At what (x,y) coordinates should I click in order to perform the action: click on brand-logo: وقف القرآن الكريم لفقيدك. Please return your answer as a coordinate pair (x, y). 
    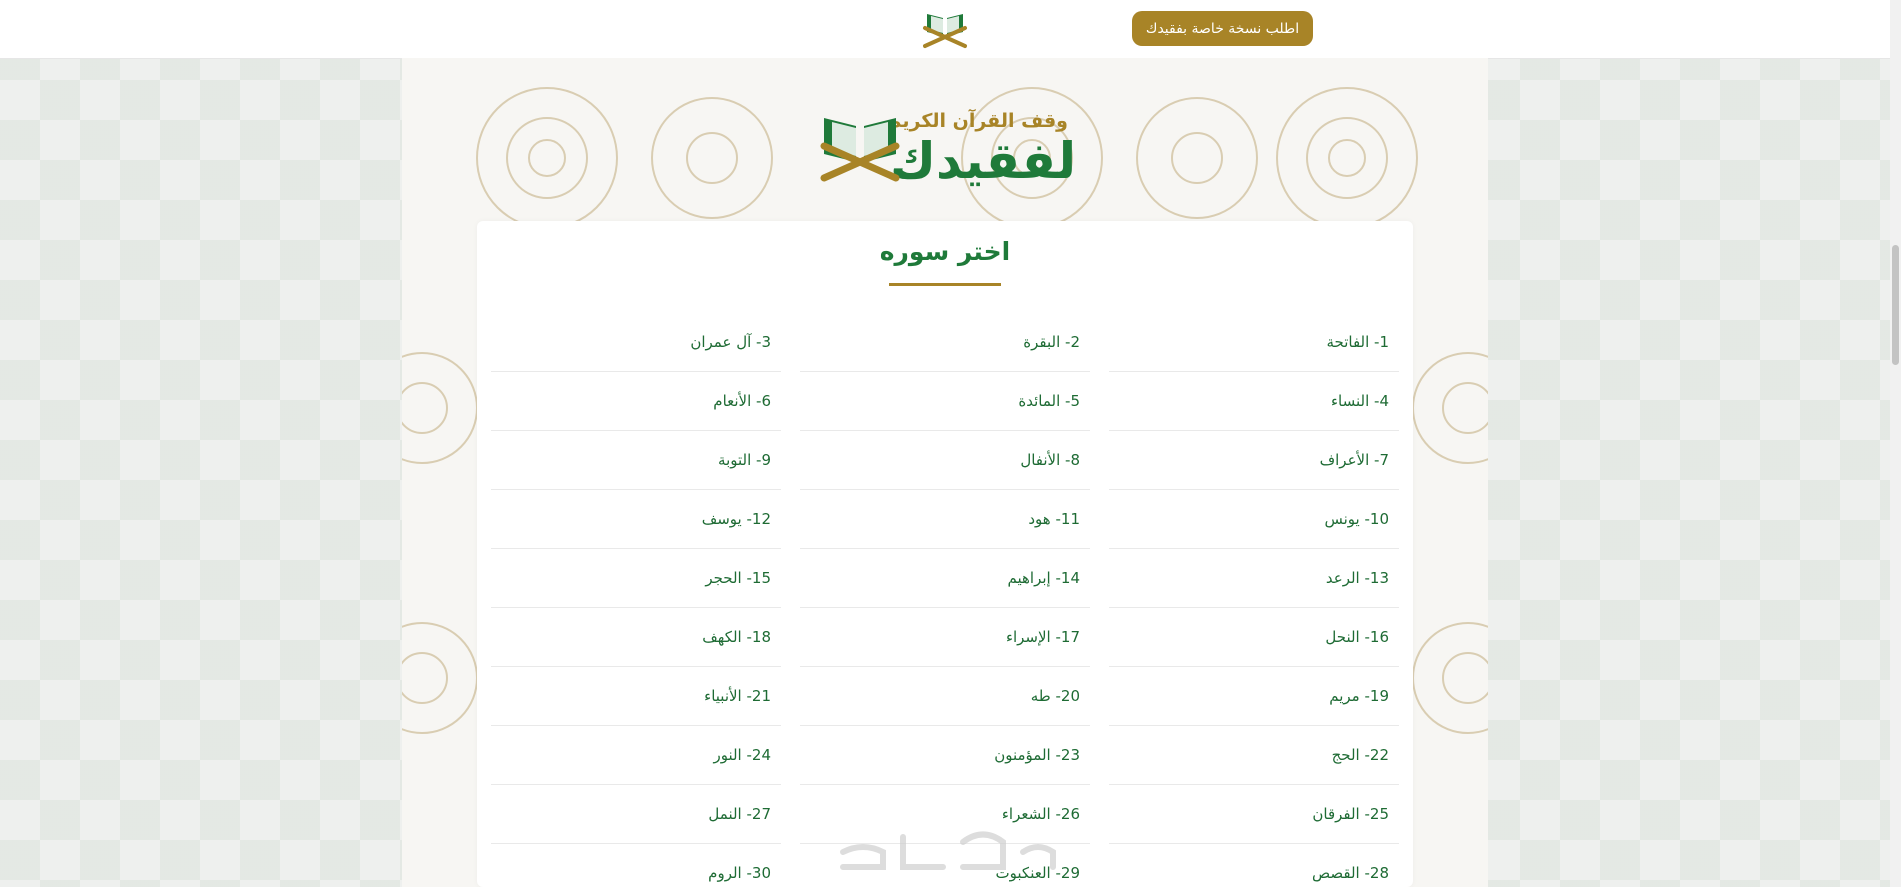
    Looking at the image, I should click on (947, 148).